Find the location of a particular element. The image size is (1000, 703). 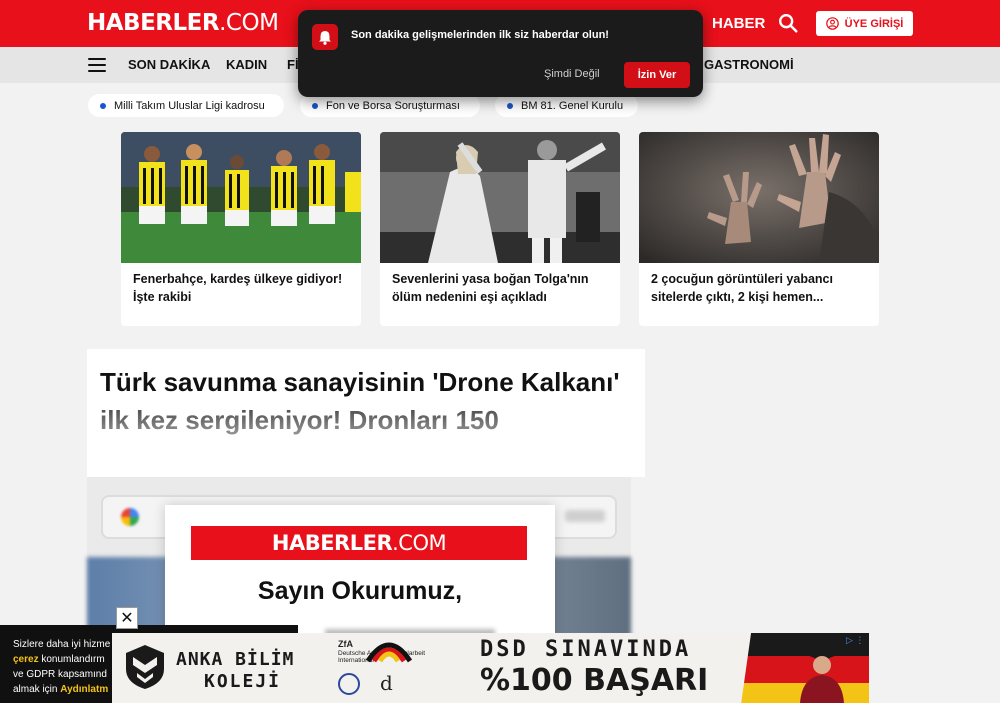

news-image-hands is located at coordinates (759, 197).